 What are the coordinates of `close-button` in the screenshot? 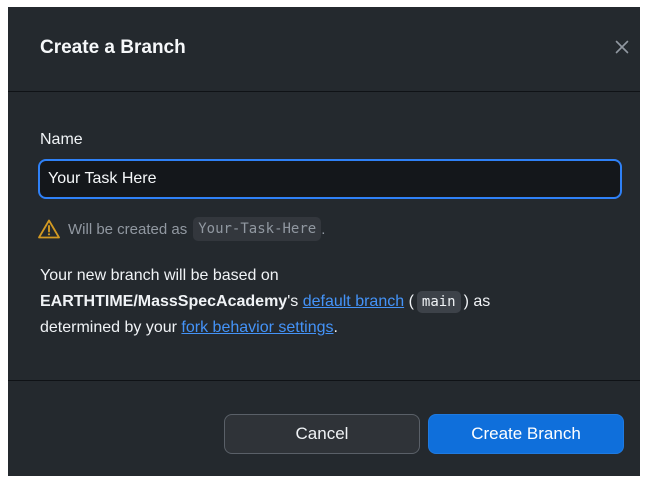 It's located at (622, 47).